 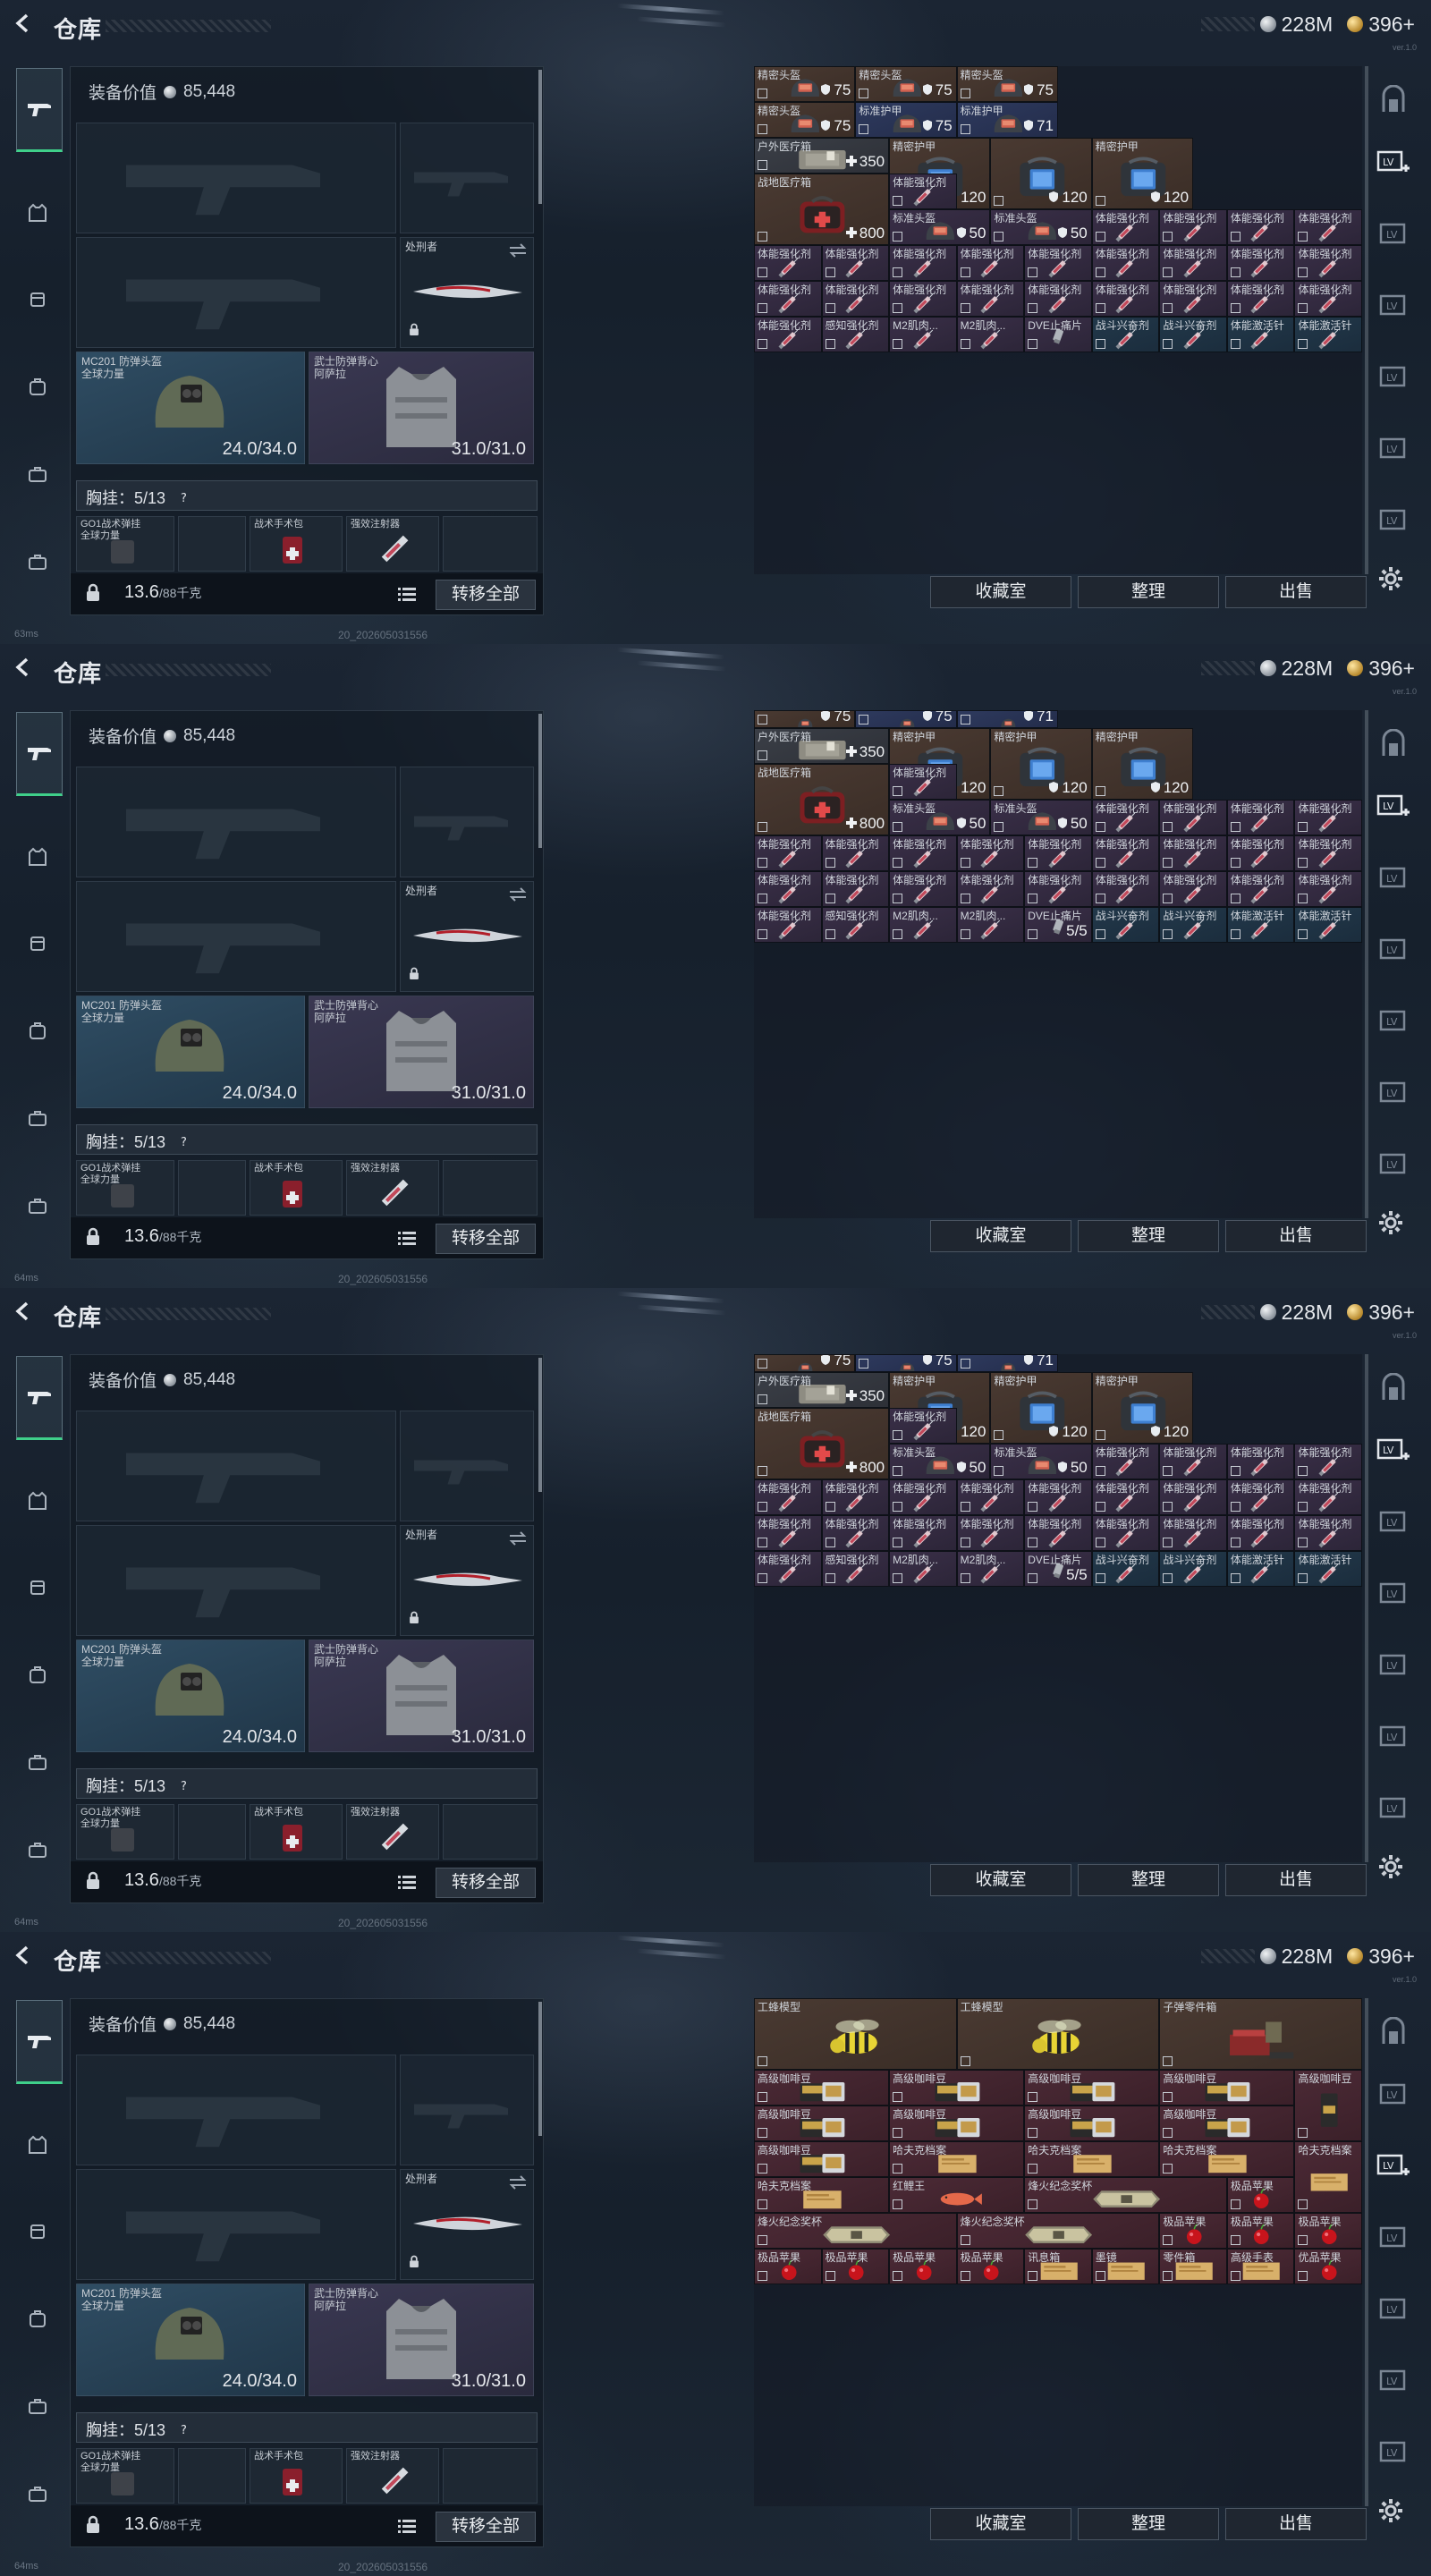 I want to click on stash-scrollbar, so click(x=1366, y=320).